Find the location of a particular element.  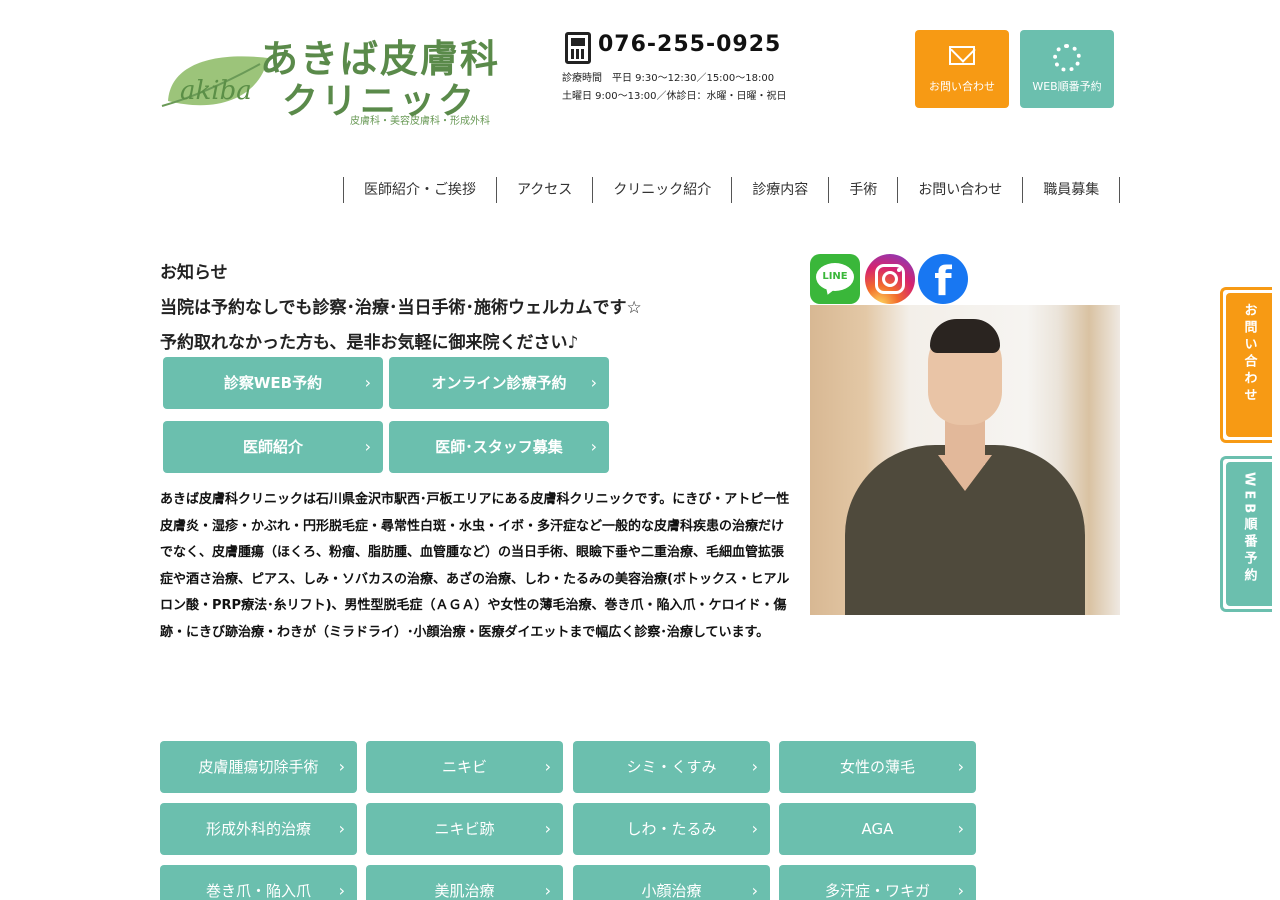

side-contact-label: お問い合わせ is located at coordinates (1249, 354).